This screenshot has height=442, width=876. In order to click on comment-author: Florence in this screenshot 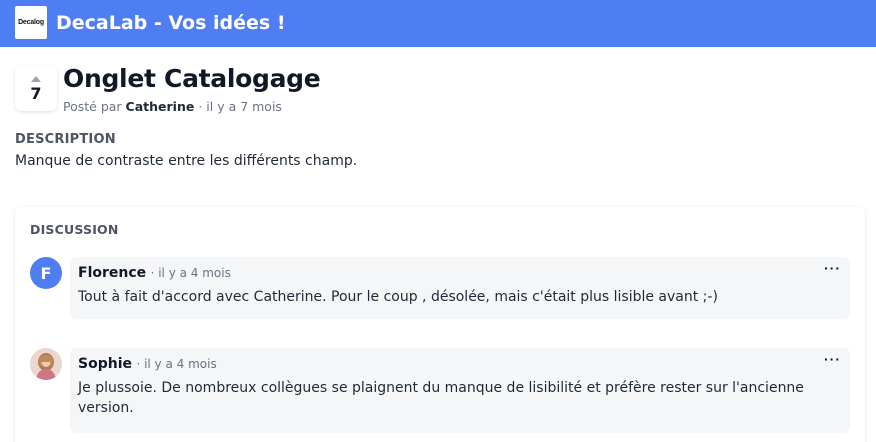, I will do `click(112, 273)`.